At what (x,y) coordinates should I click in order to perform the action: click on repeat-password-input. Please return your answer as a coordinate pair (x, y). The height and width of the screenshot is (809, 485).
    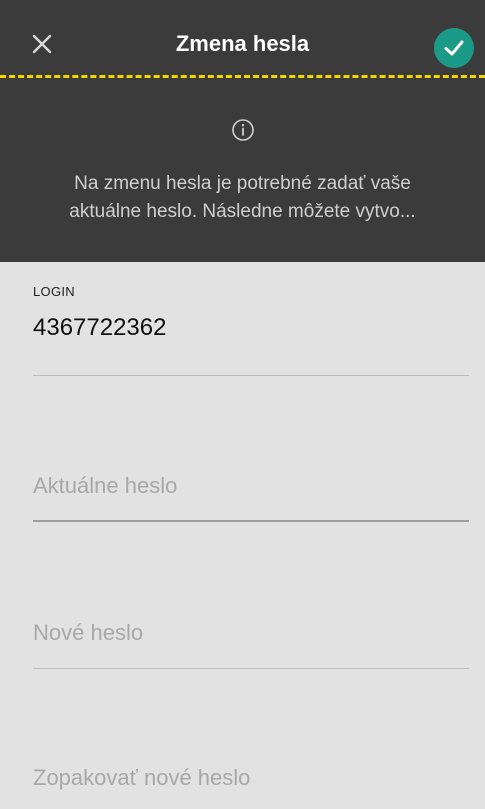
    Looking at the image, I should click on (251, 778).